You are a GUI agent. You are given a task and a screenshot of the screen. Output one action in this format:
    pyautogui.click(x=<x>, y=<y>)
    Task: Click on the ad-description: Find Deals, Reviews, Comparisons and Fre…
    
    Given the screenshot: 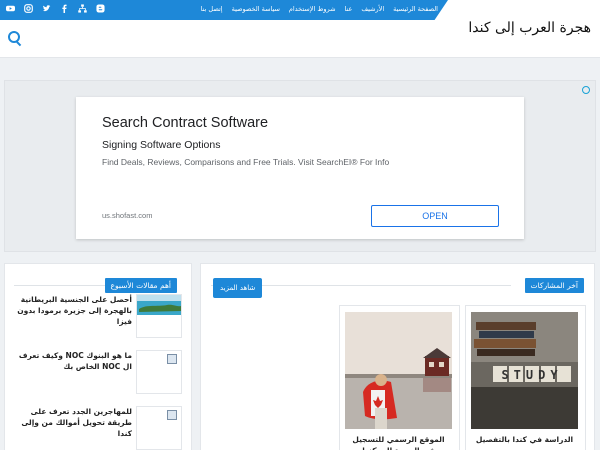 What is the action you would take?
    pyautogui.click(x=246, y=162)
    